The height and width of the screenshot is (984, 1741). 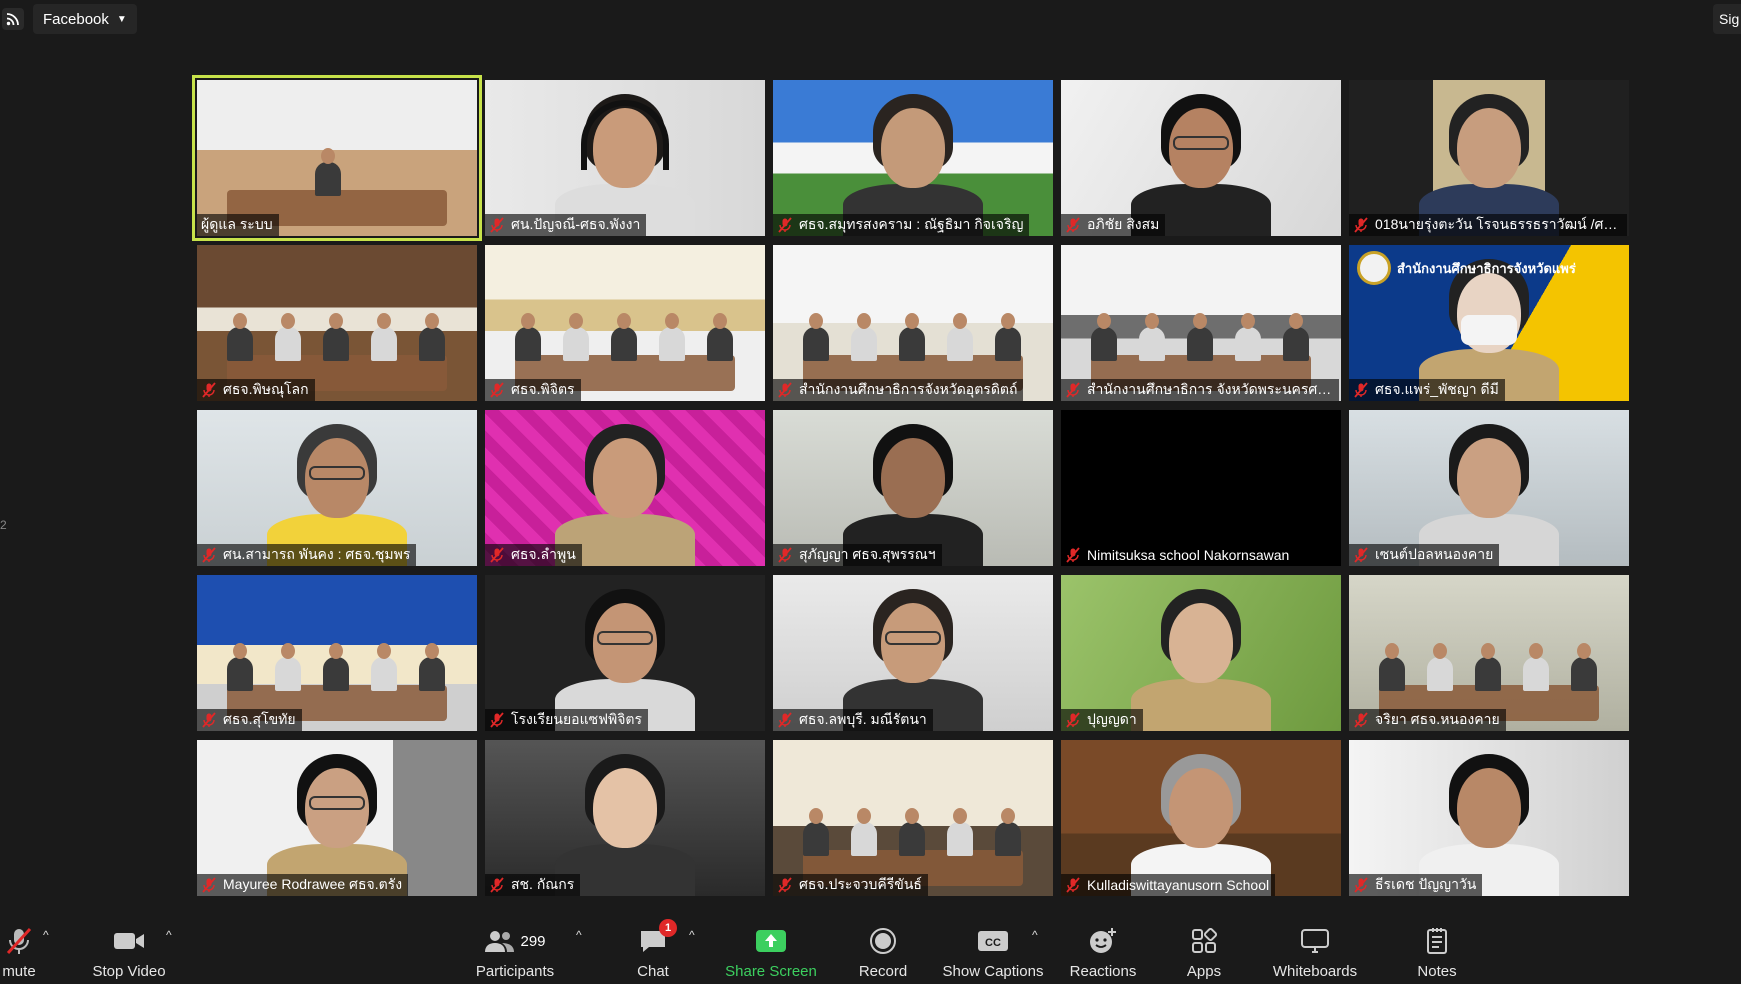 I want to click on participant-name-bar: สำนักงานศึกษาธิการจังหวัดอุตรดิตถ์, so click(x=898, y=390).